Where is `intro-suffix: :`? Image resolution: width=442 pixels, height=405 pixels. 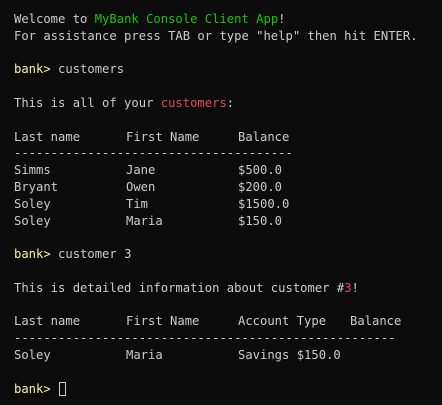 intro-suffix: : is located at coordinates (230, 102).